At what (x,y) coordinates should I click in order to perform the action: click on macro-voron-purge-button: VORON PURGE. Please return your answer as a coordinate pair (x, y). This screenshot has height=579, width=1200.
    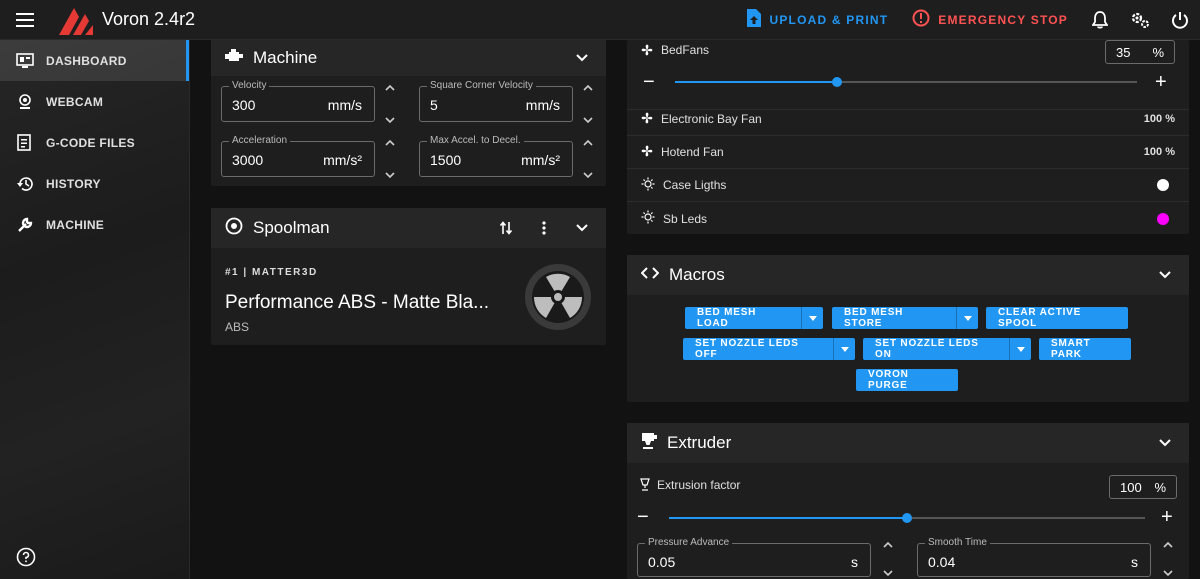
    Looking at the image, I should click on (907, 380).